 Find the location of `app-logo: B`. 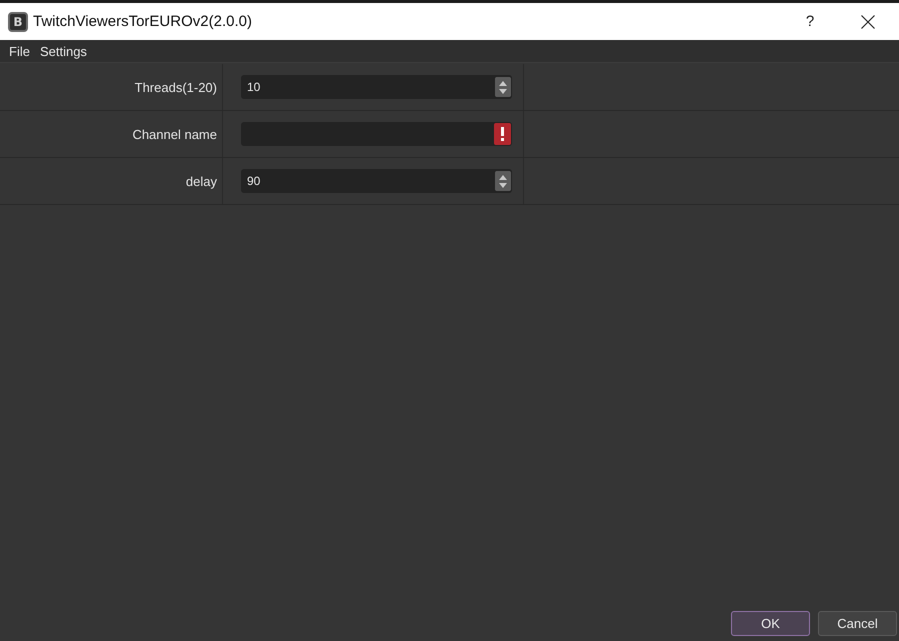

app-logo: B is located at coordinates (18, 22).